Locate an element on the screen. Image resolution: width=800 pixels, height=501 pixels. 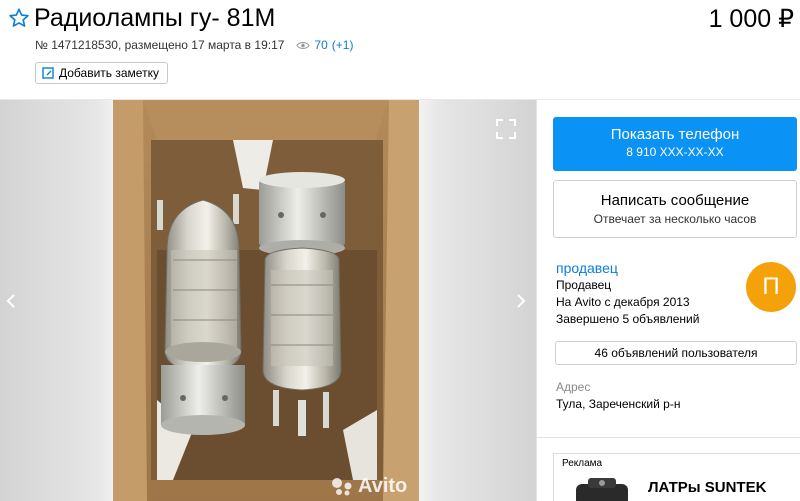
views-delta: (+1) is located at coordinates (343, 45).